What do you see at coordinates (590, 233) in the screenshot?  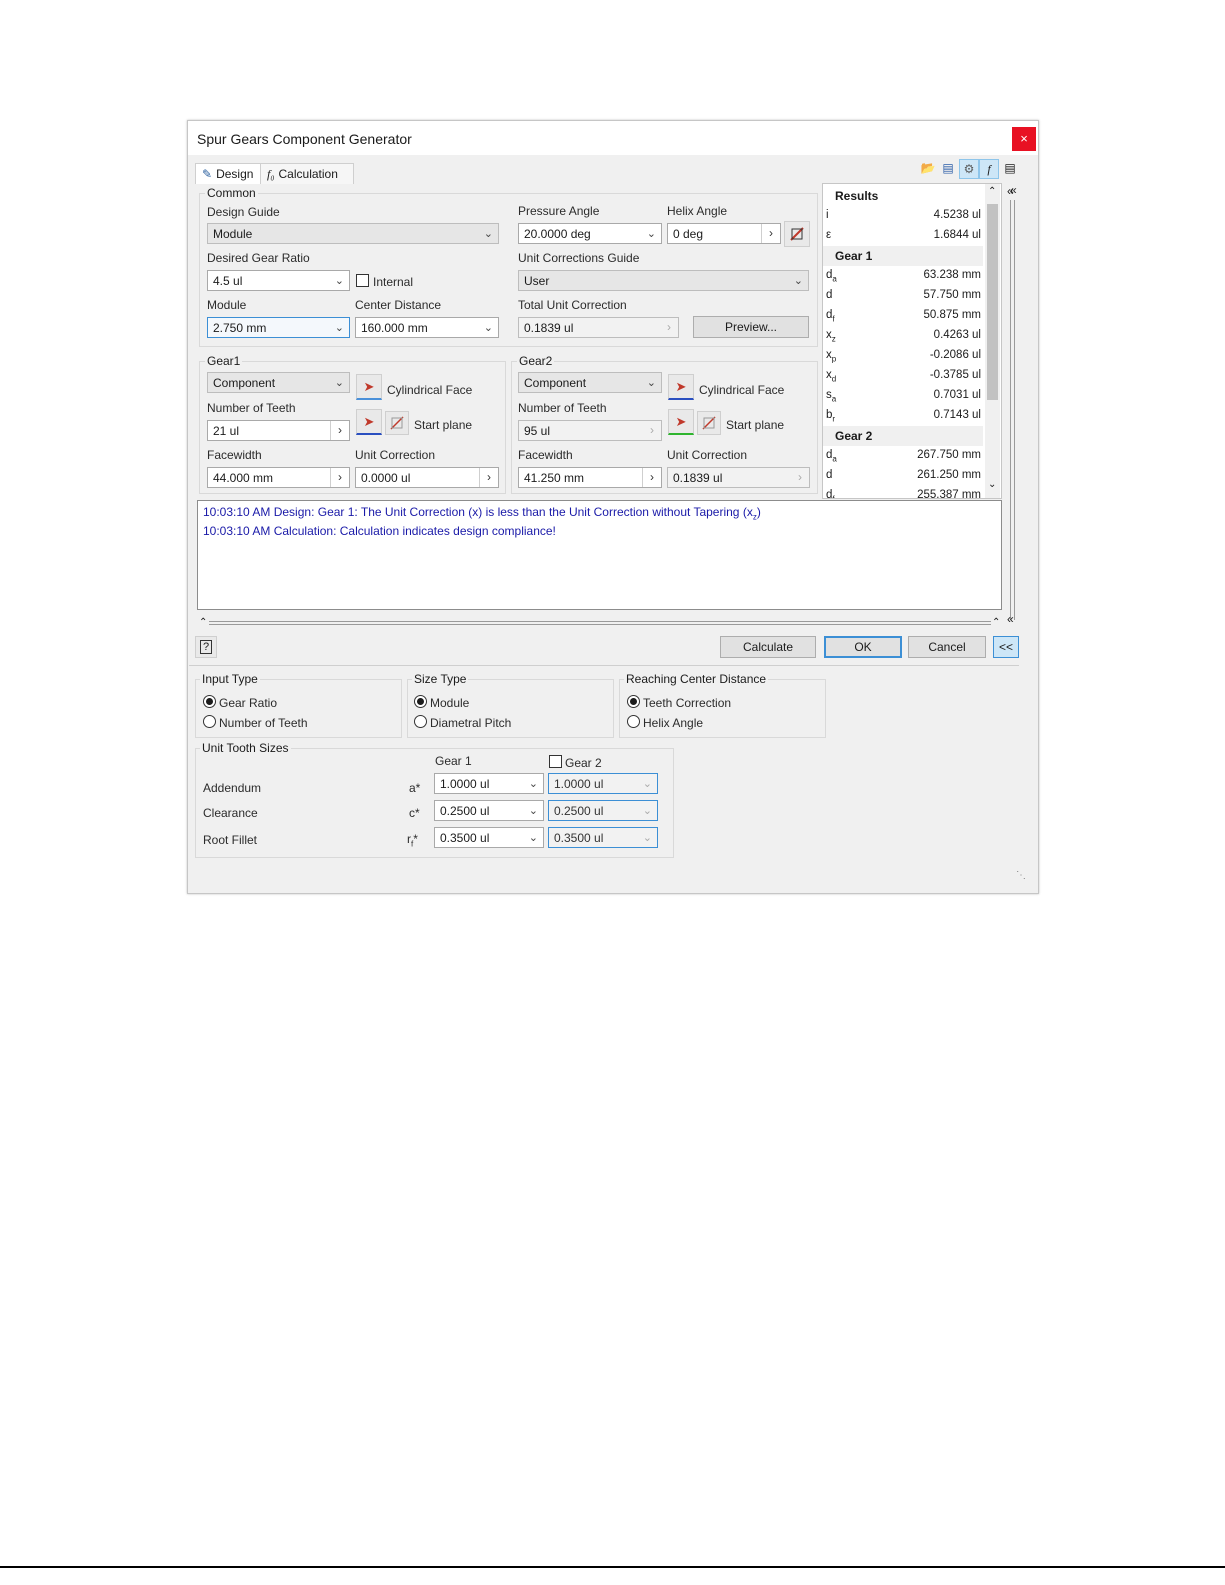 I see `pressure-angle-select: 20.0000 deg ⌄` at bounding box center [590, 233].